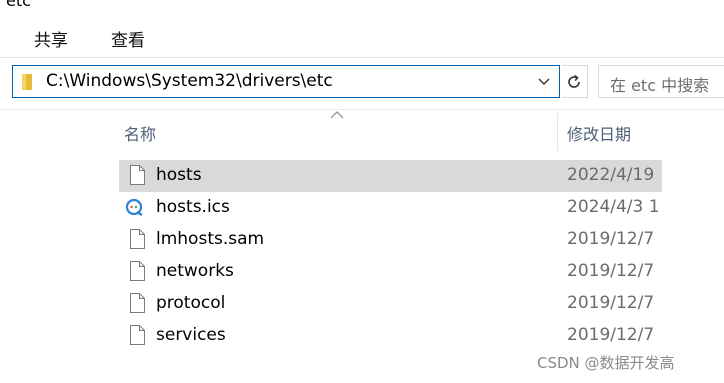  I want to click on file-row: services 2019/12/7, so click(390, 336).